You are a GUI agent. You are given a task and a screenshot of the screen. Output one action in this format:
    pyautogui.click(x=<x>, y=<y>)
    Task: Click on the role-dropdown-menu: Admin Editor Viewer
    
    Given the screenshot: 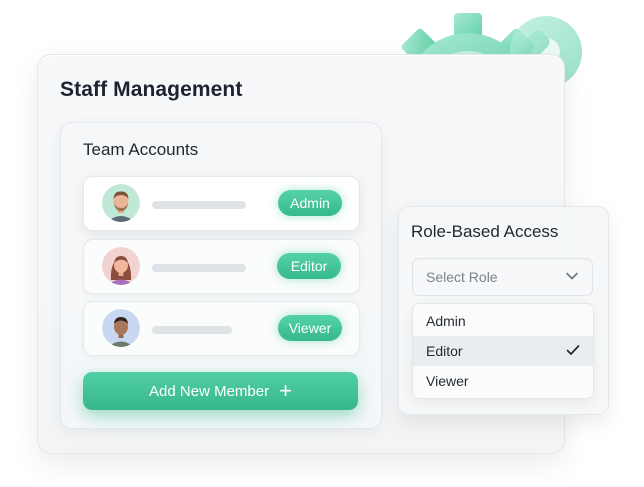 What is the action you would take?
    pyautogui.click(x=503, y=351)
    